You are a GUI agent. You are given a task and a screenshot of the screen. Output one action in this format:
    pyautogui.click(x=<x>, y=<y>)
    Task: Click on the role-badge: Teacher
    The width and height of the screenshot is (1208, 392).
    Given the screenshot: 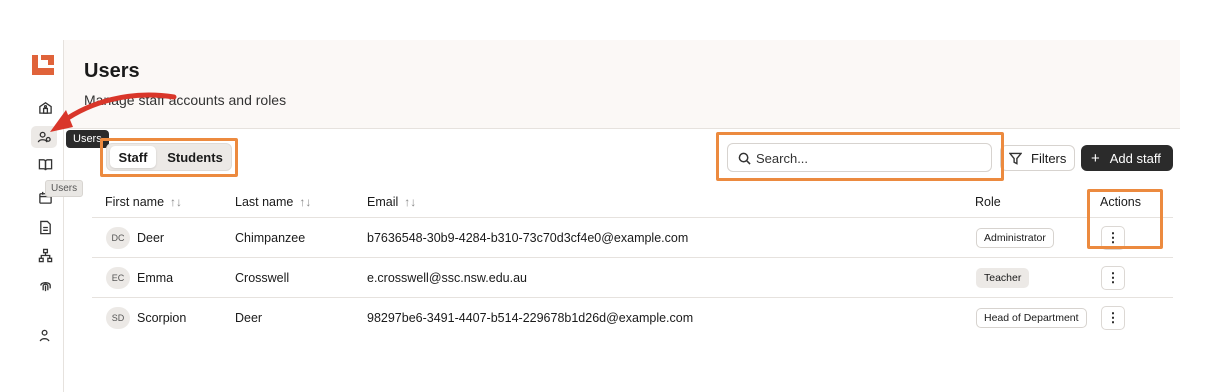 What is the action you would take?
    pyautogui.click(x=1003, y=278)
    